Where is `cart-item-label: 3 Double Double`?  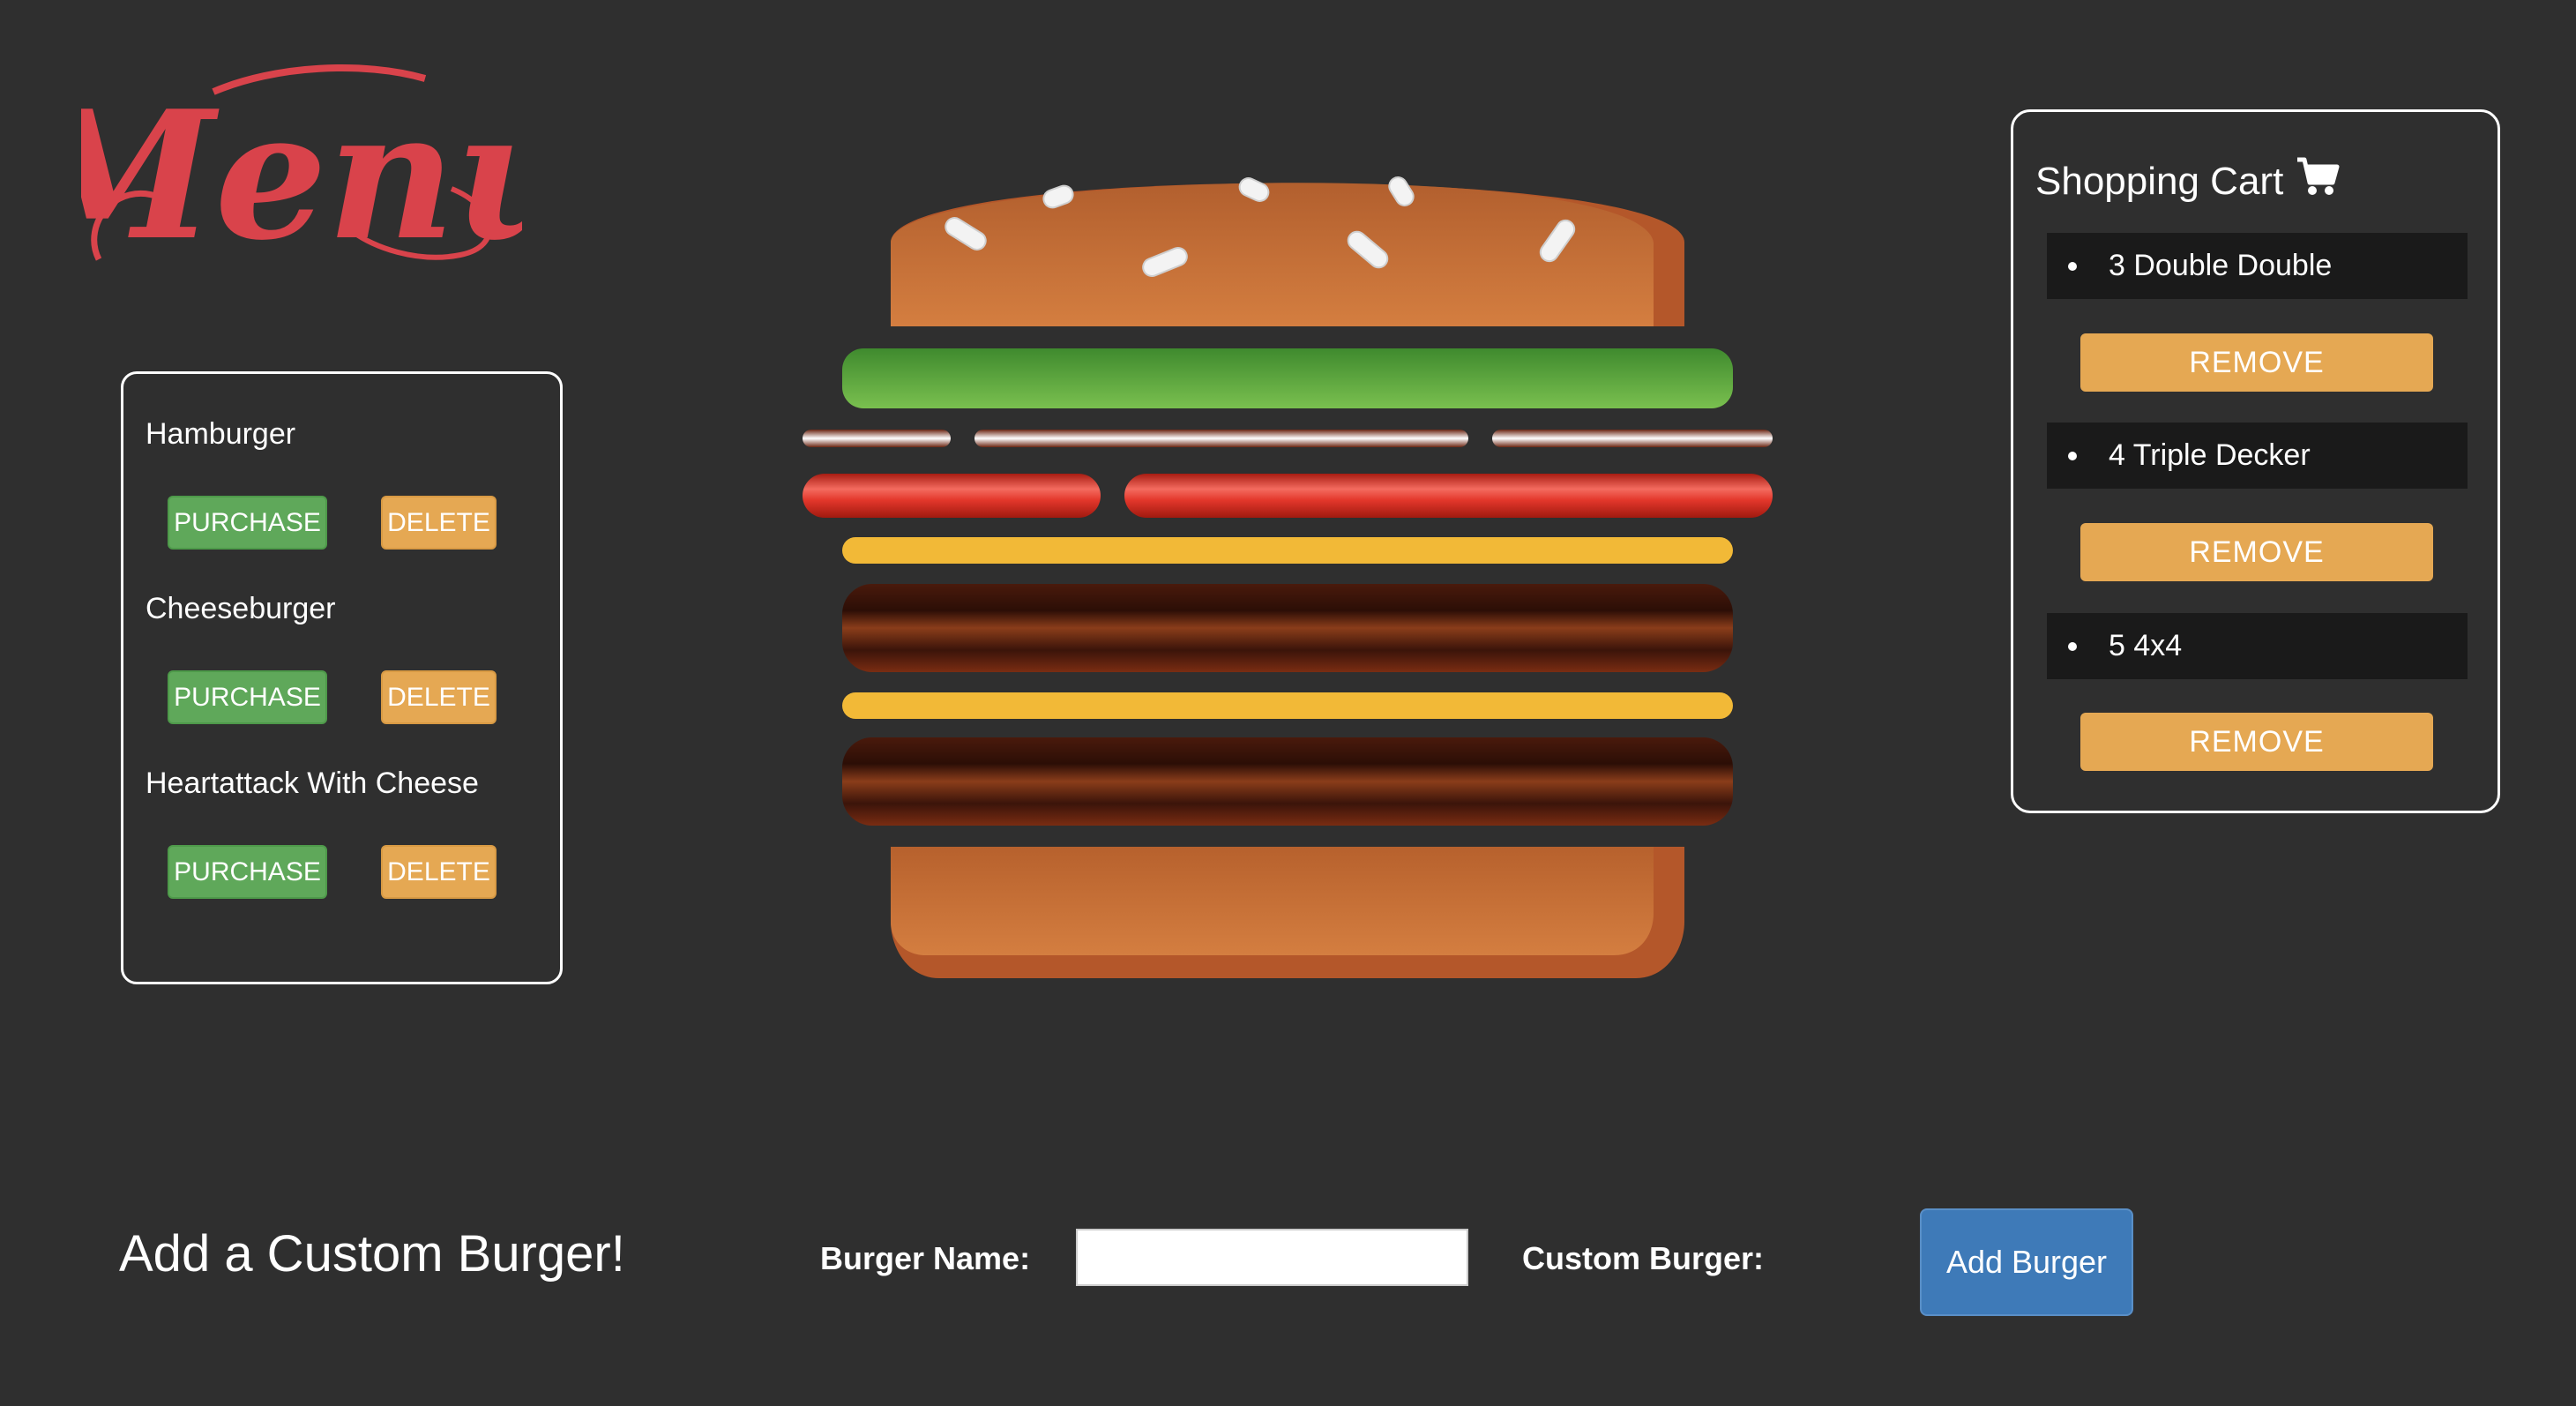 cart-item-label: 3 Double Double is located at coordinates (2221, 265).